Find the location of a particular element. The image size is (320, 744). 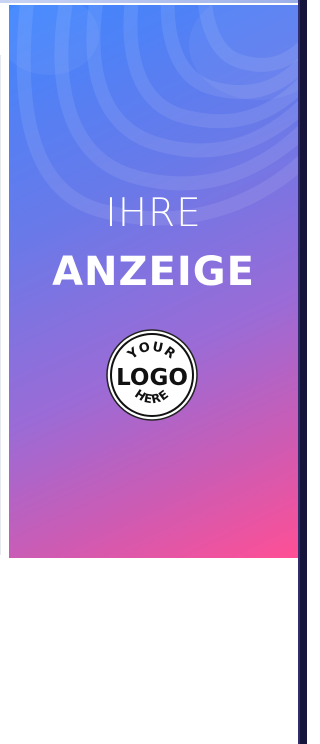

logo-text-center: LOGO is located at coordinates (152, 378).